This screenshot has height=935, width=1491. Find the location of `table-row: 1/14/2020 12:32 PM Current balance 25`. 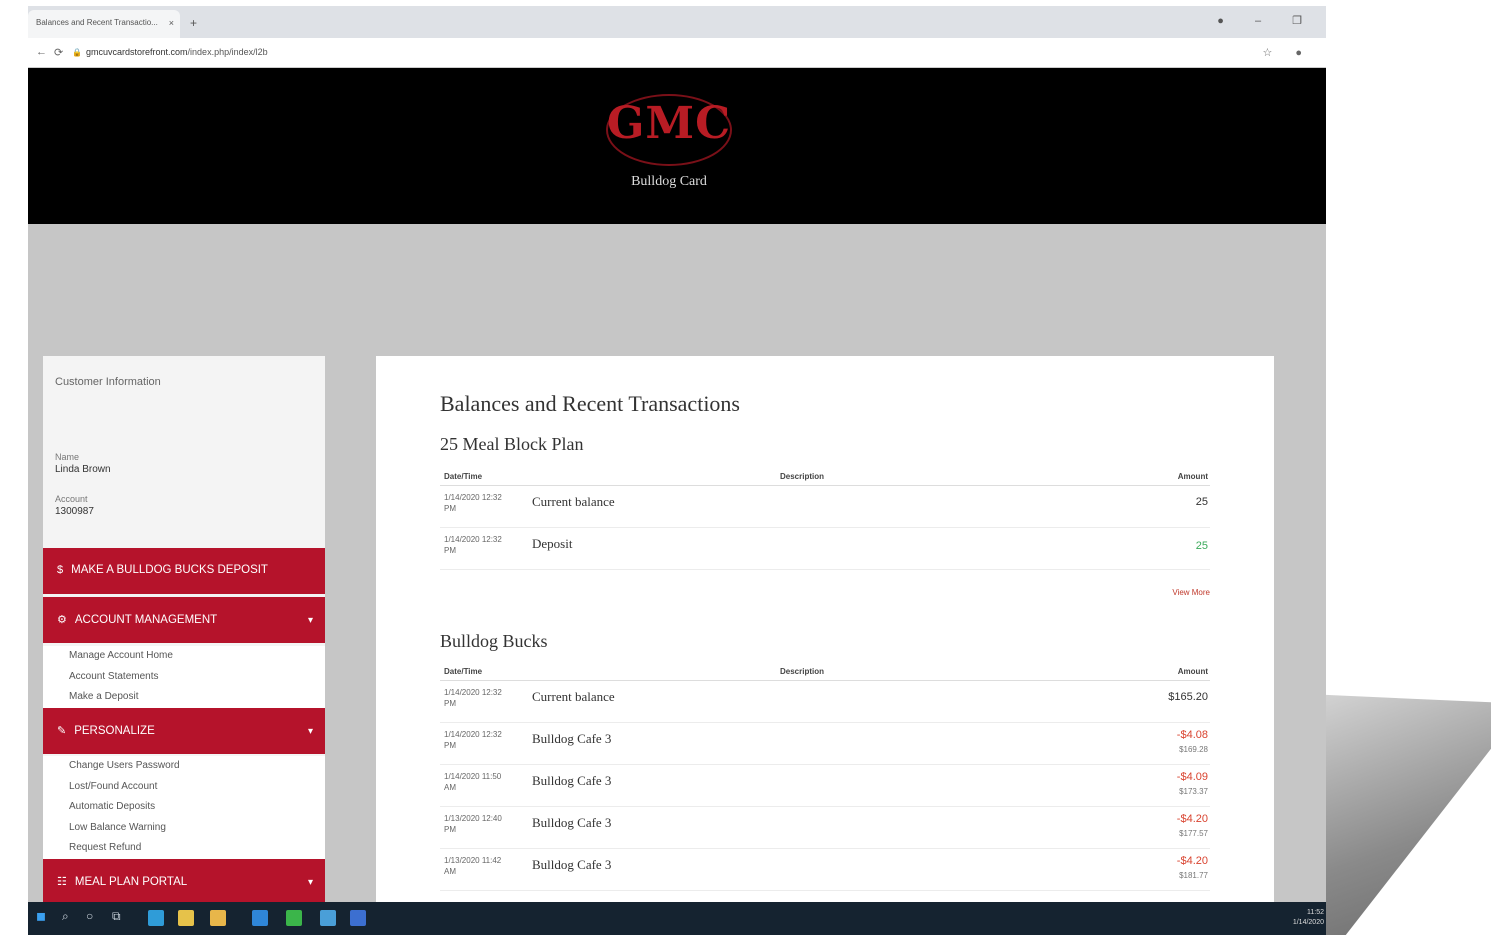

table-row: 1/14/2020 12:32 PM Current balance 25 is located at coordinates (825, 507).